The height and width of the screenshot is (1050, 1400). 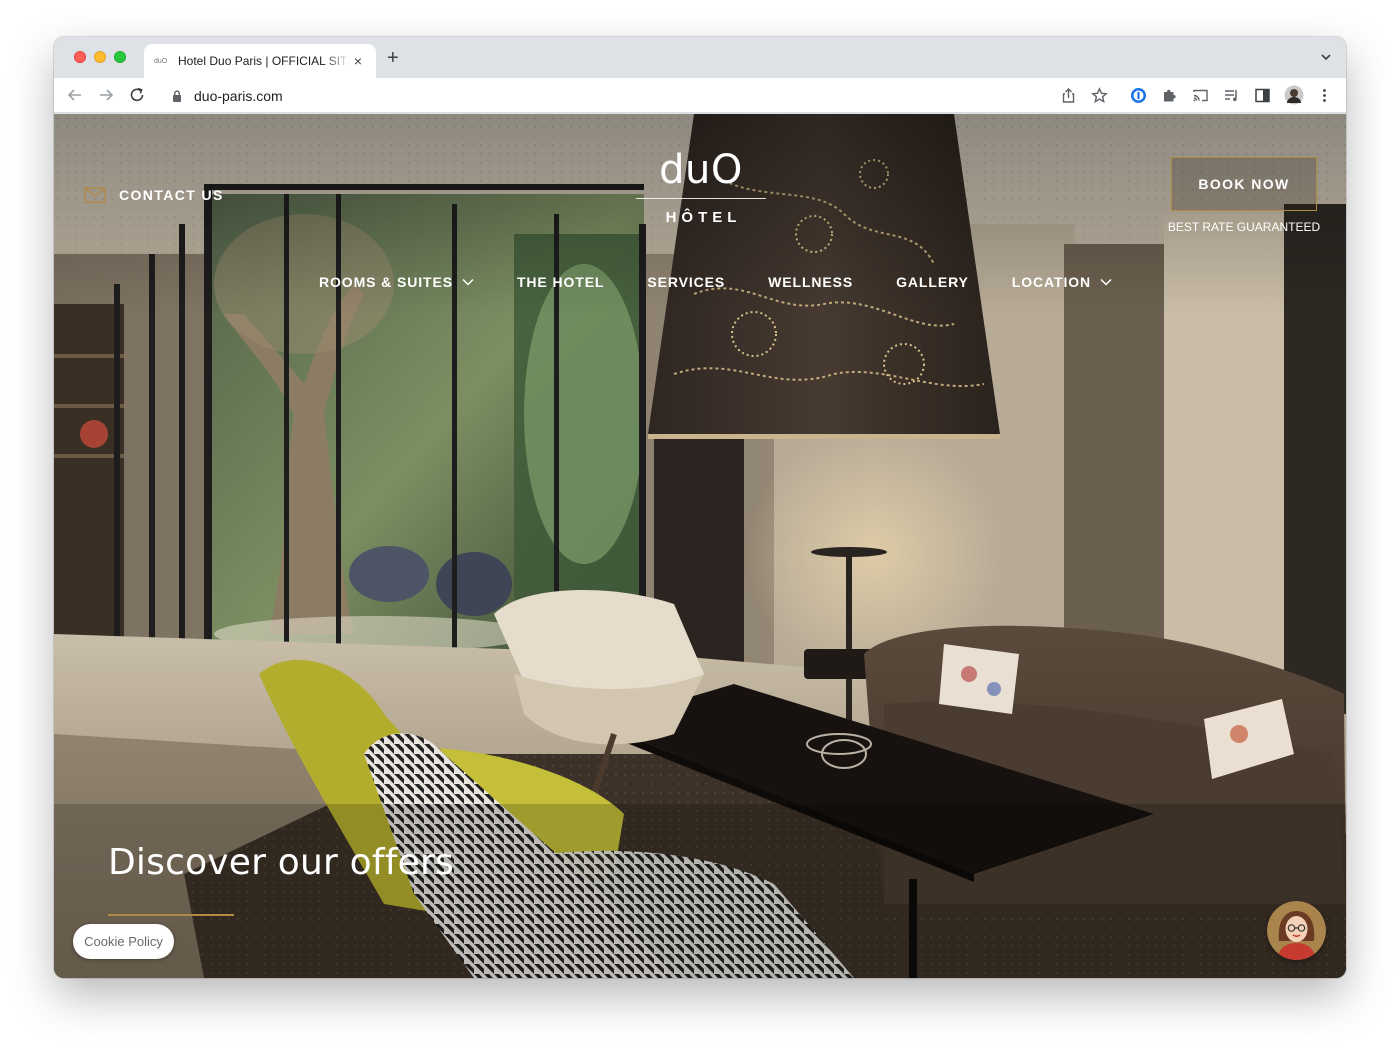 What do you see at coordinates (386, 282) in the screenshot?
I see `nav-label: ROOMS & SUITES` at bounding box center [386, 282].